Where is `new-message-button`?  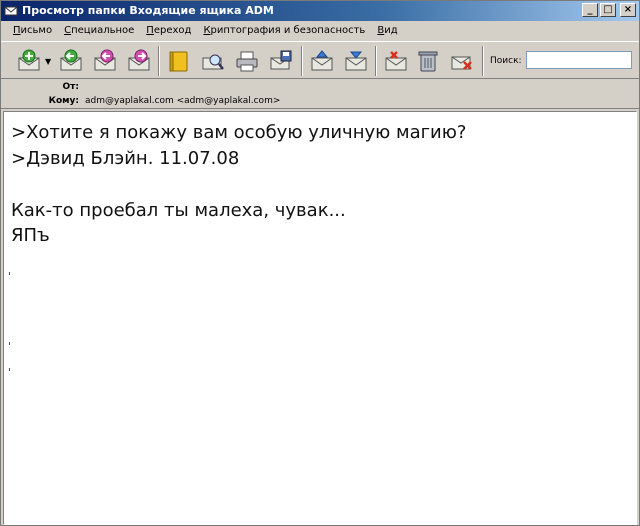
new-message-button is located at coordinates (29, 61).